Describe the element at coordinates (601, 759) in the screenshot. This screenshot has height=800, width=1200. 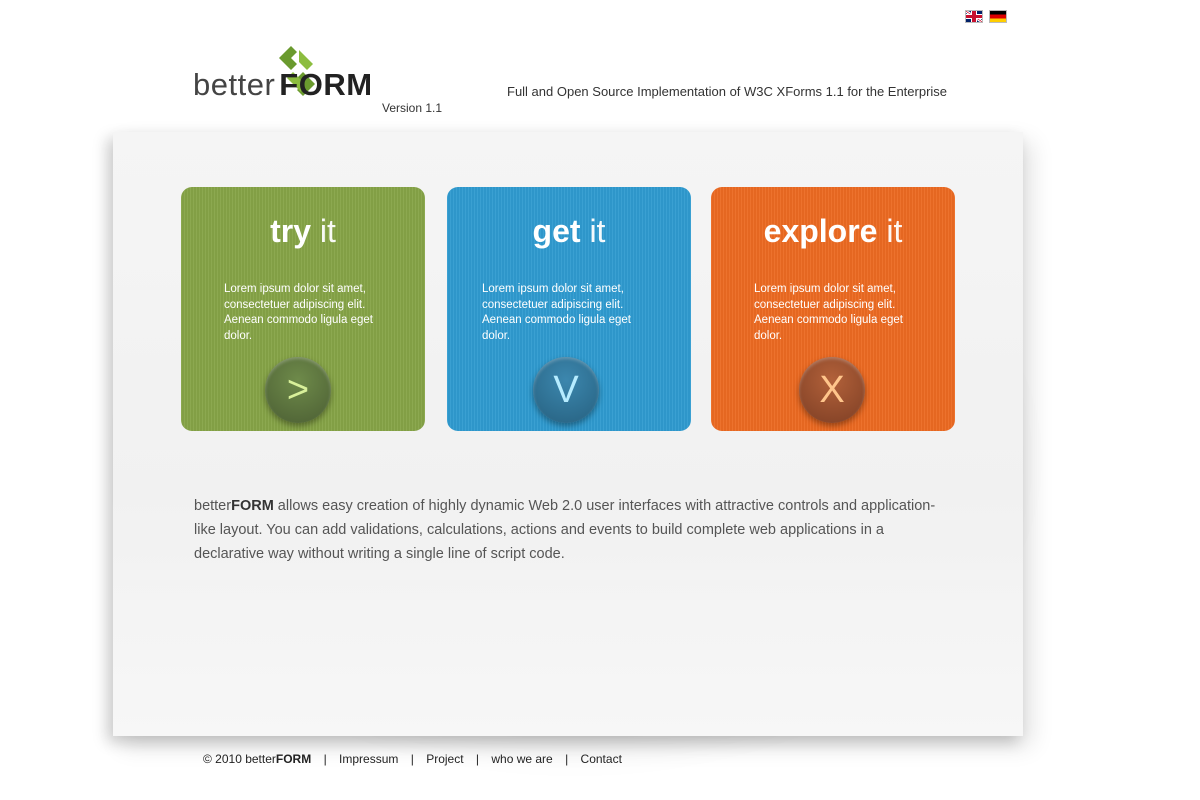
I see `footer-link-contact: Contact` at that location.